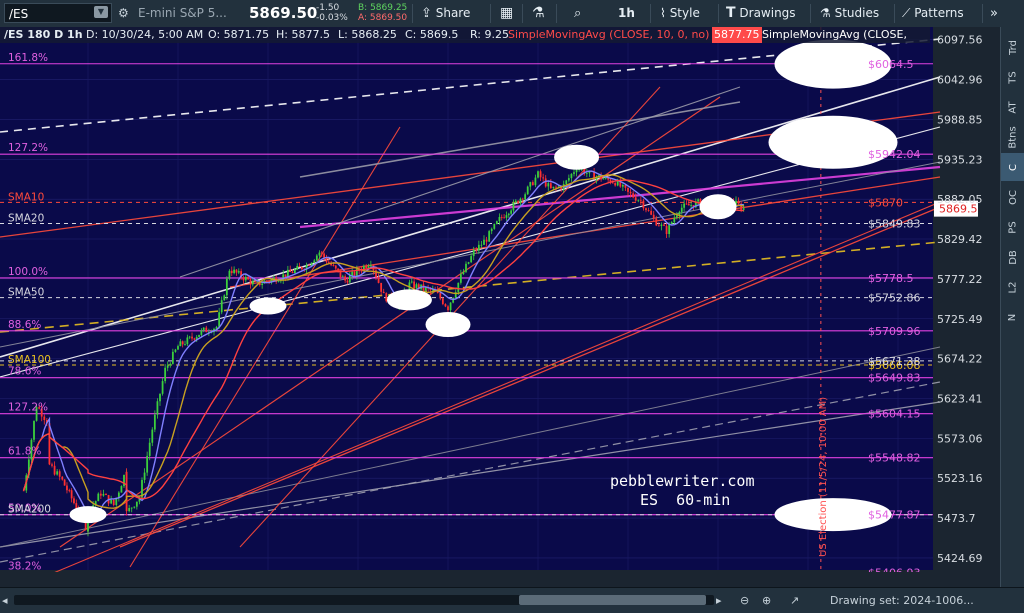 This screenshot has height=613, width=1024. I want to click on y-tick-label: 5573.06, so click(960, 438).